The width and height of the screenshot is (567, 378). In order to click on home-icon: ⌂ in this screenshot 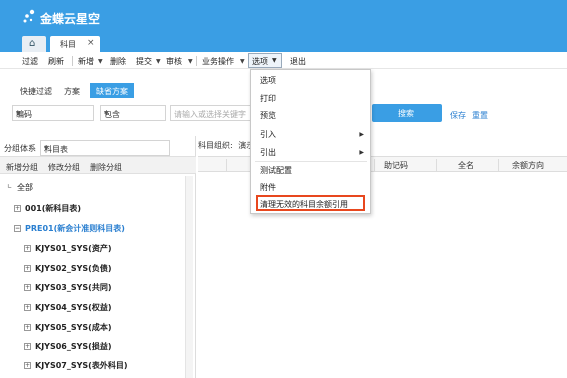, I will do `click(32, 43)`.